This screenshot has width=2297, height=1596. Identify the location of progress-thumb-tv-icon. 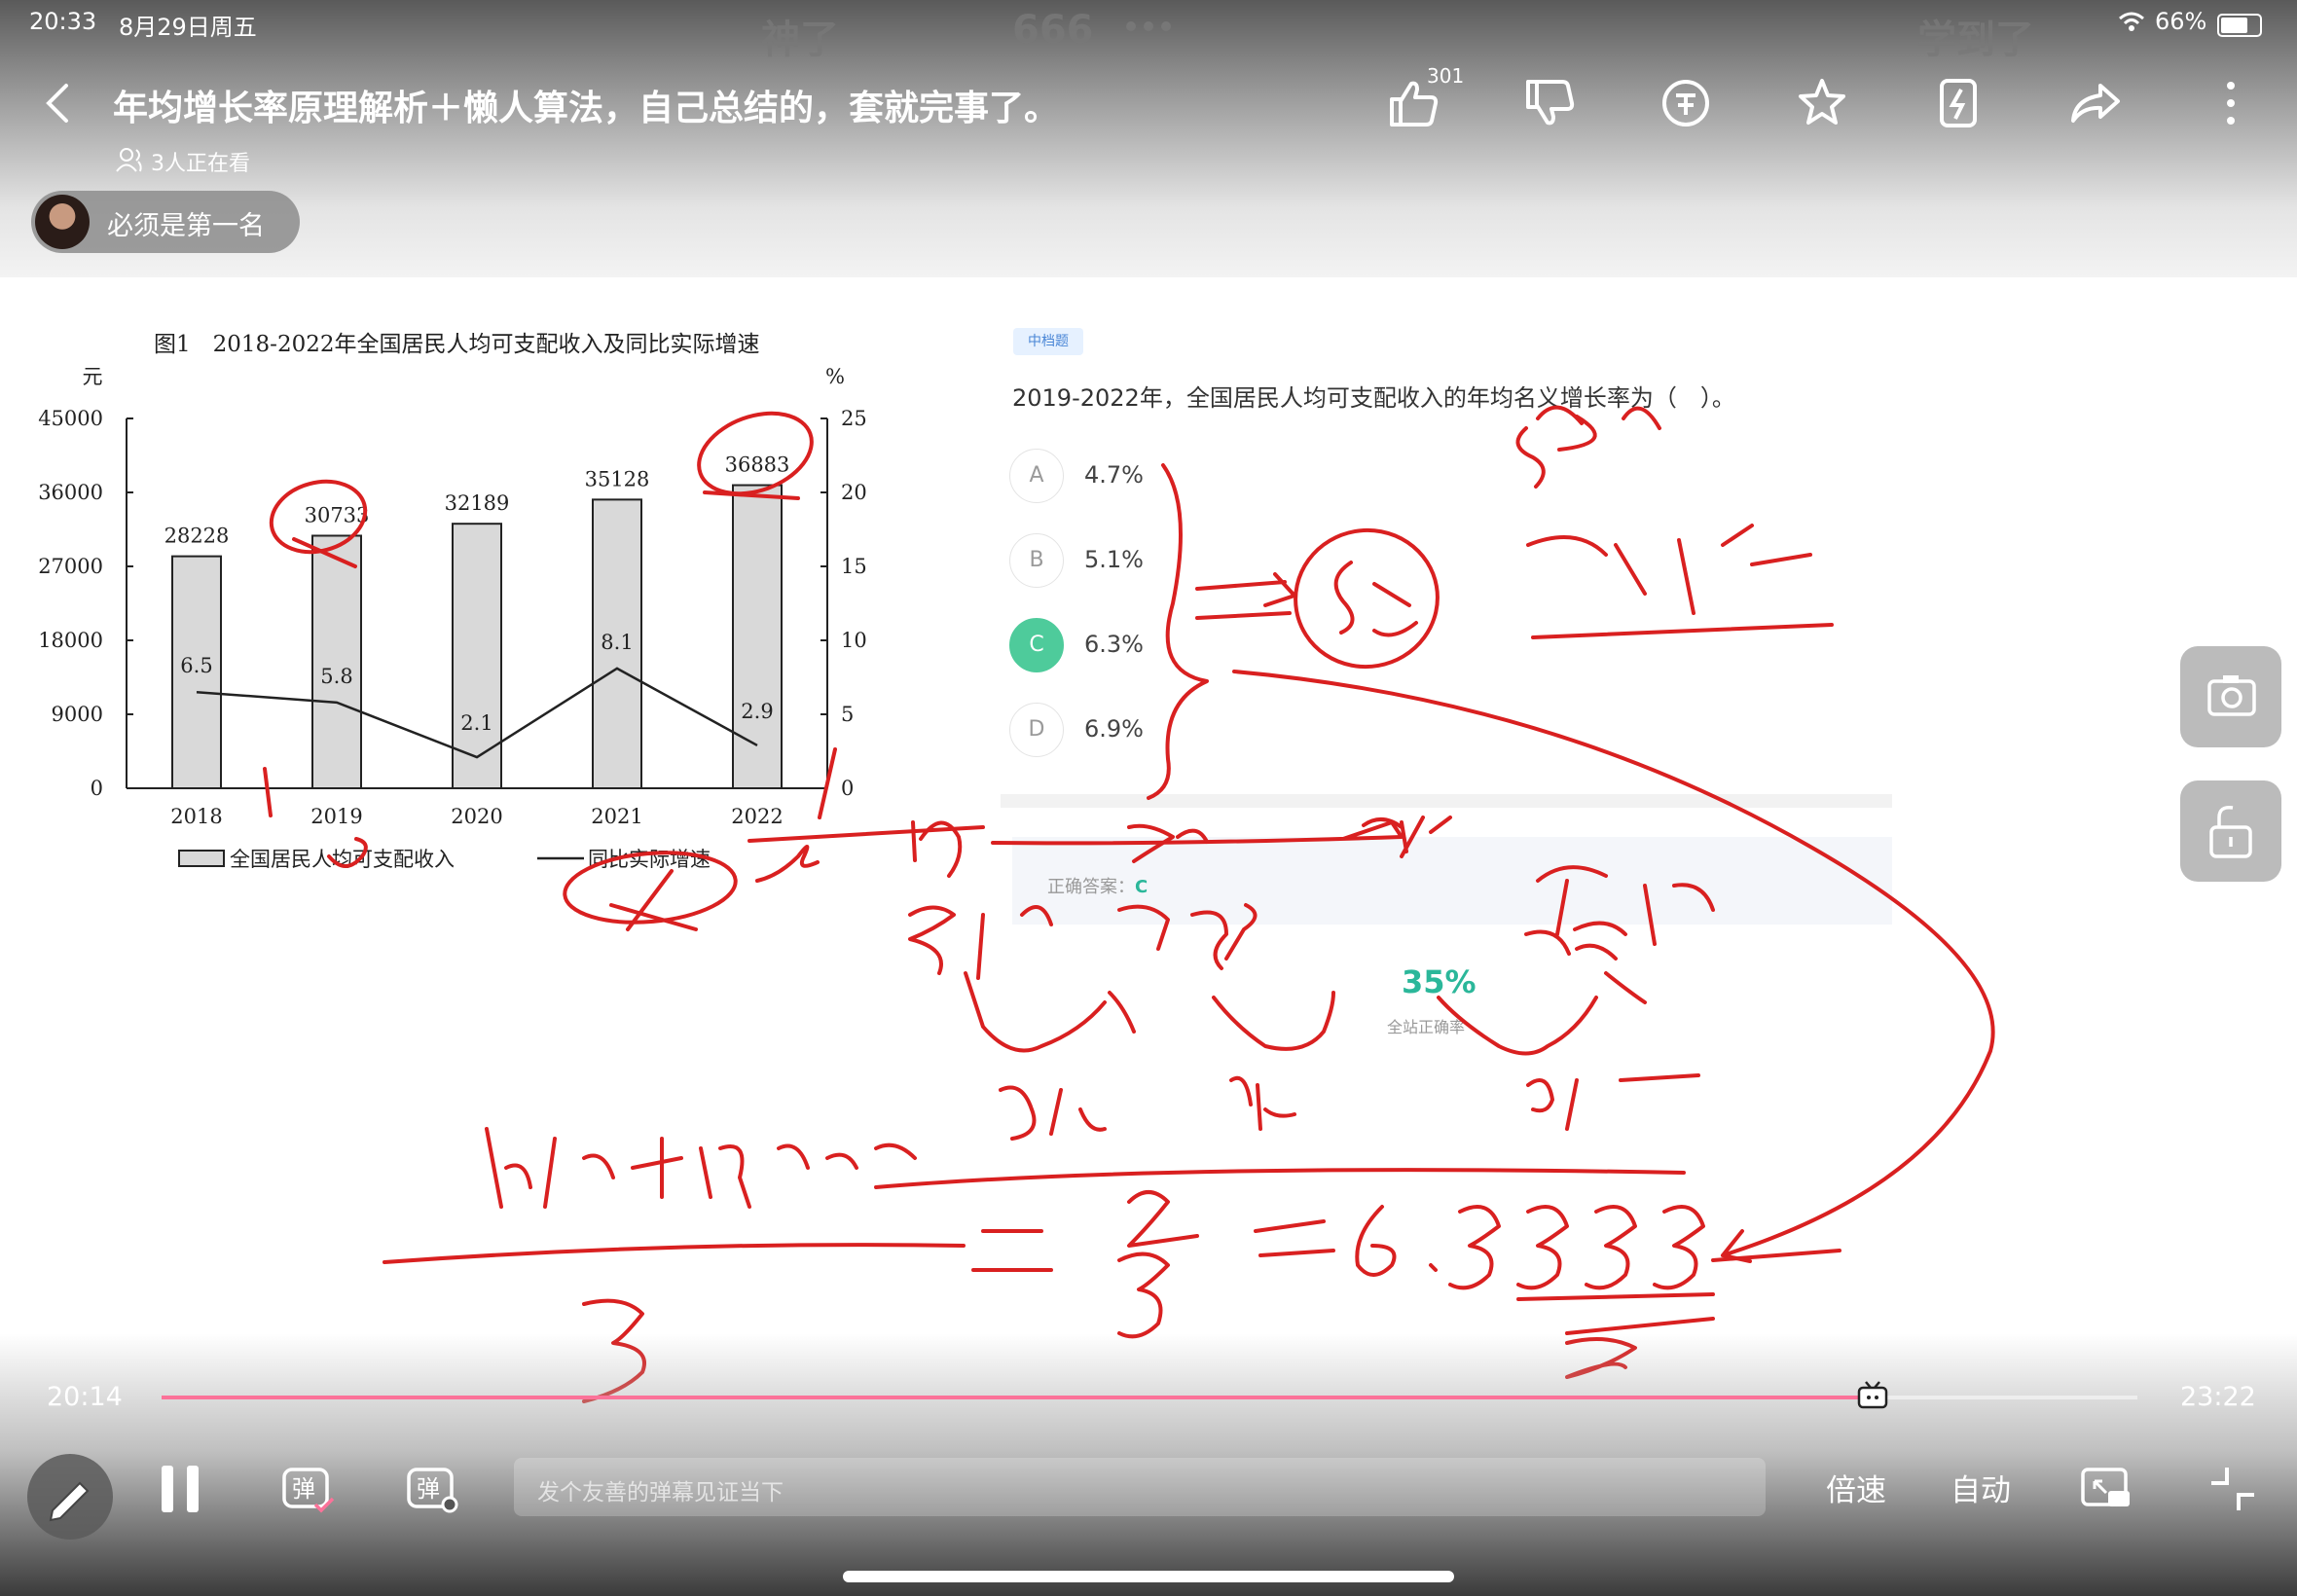
(1873, 1397).